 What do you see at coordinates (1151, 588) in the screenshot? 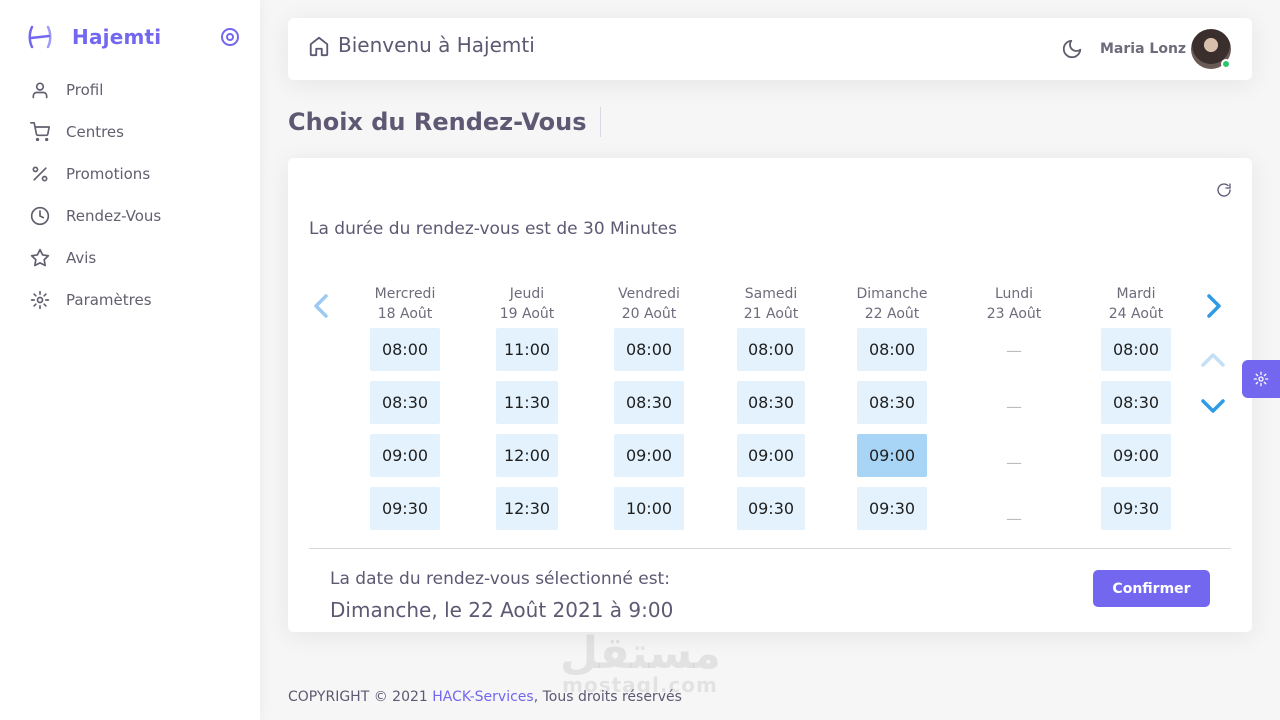
I see `confirm-button: Confirmer` at bounding box center [1151, 588].